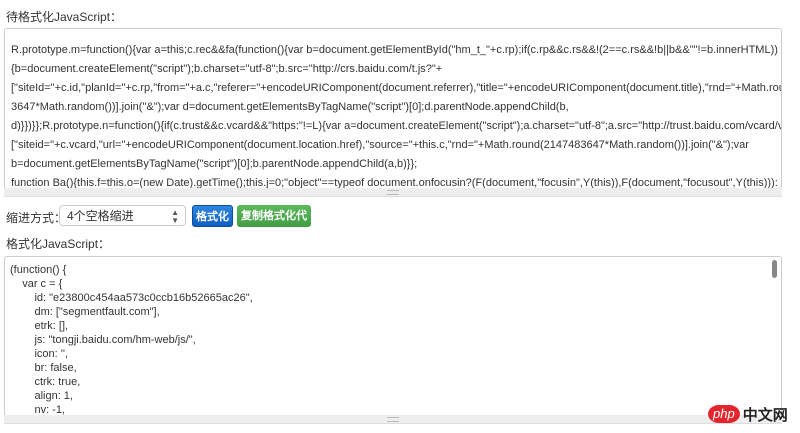  What do you see at coordinates (103, 340) in the screenshot?
I see `code-line: js: "tongji.baidu.com/hm-web/js/",` at bounding box center [103, 340].